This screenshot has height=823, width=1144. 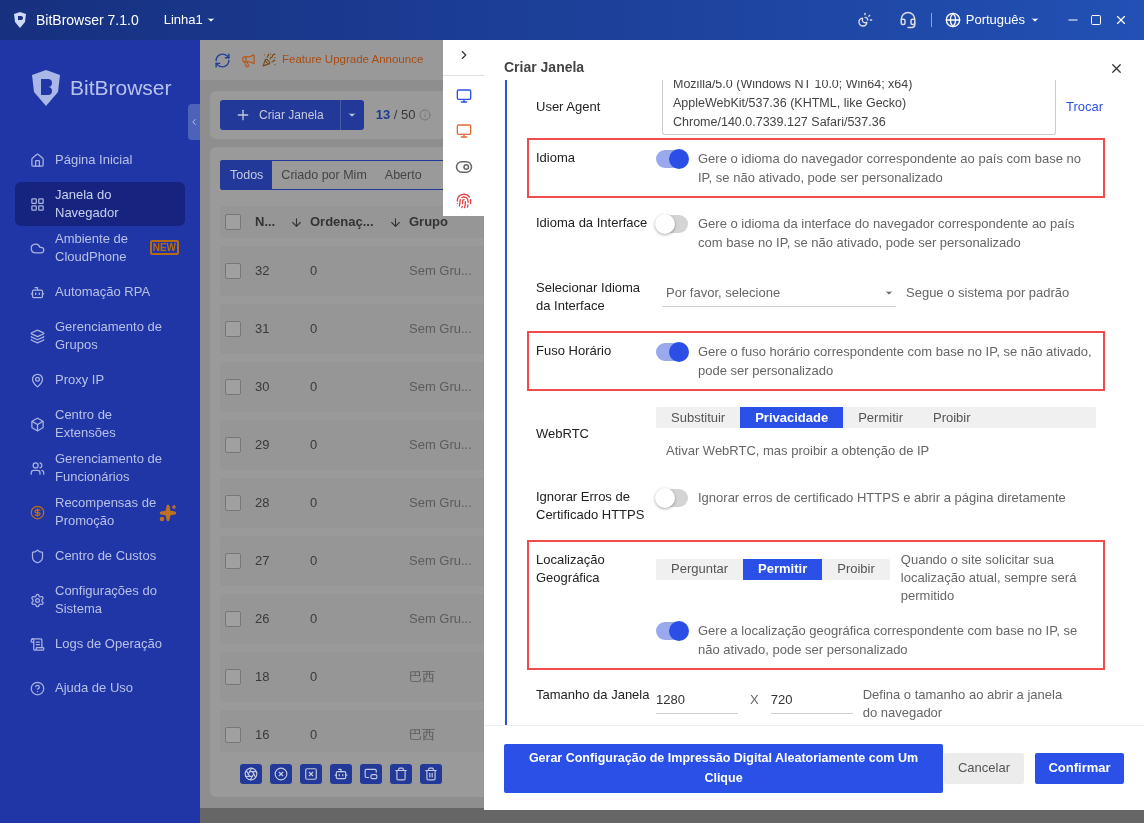 I want to click on confirm-button: Confirmar, so click(x=1079, y=768).